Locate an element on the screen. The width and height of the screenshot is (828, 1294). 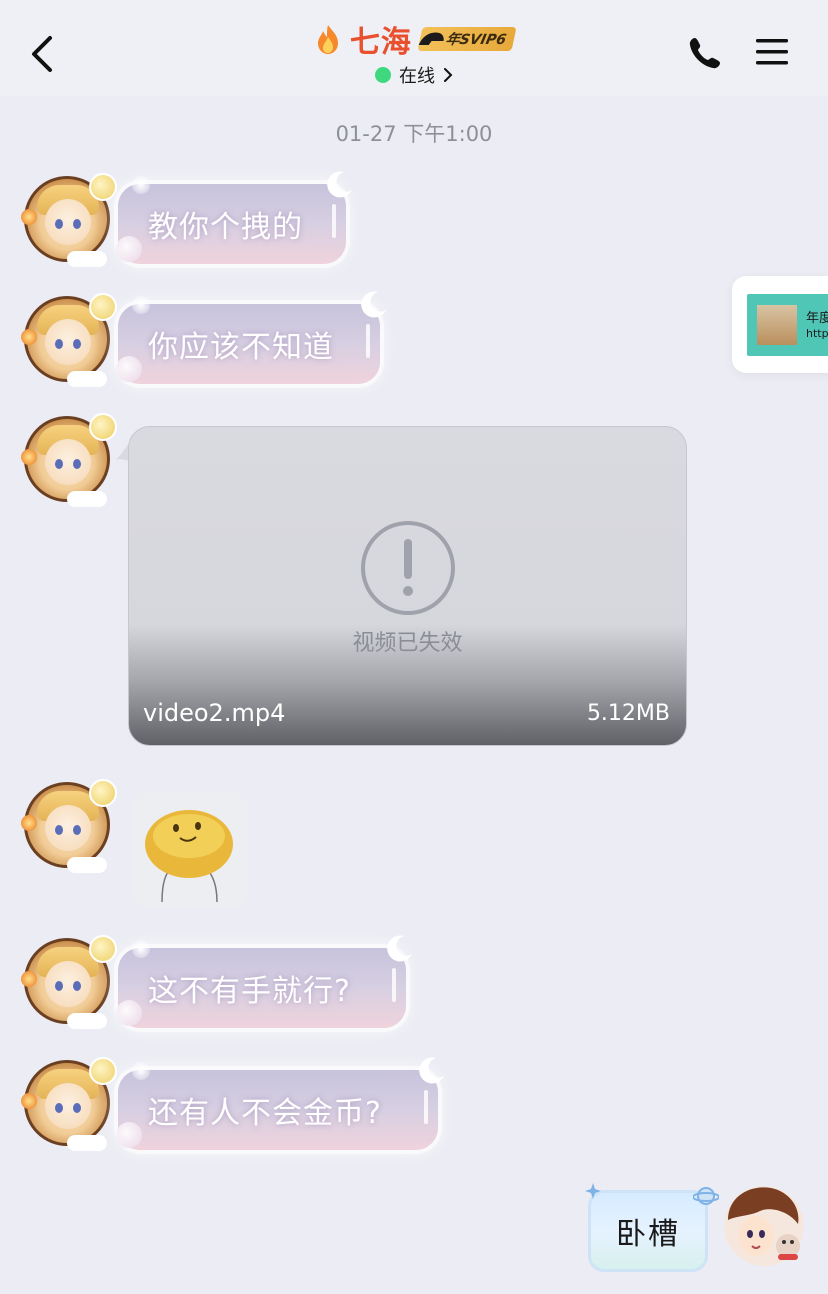
sparkle-icon is located at coordinates (593, 1191).